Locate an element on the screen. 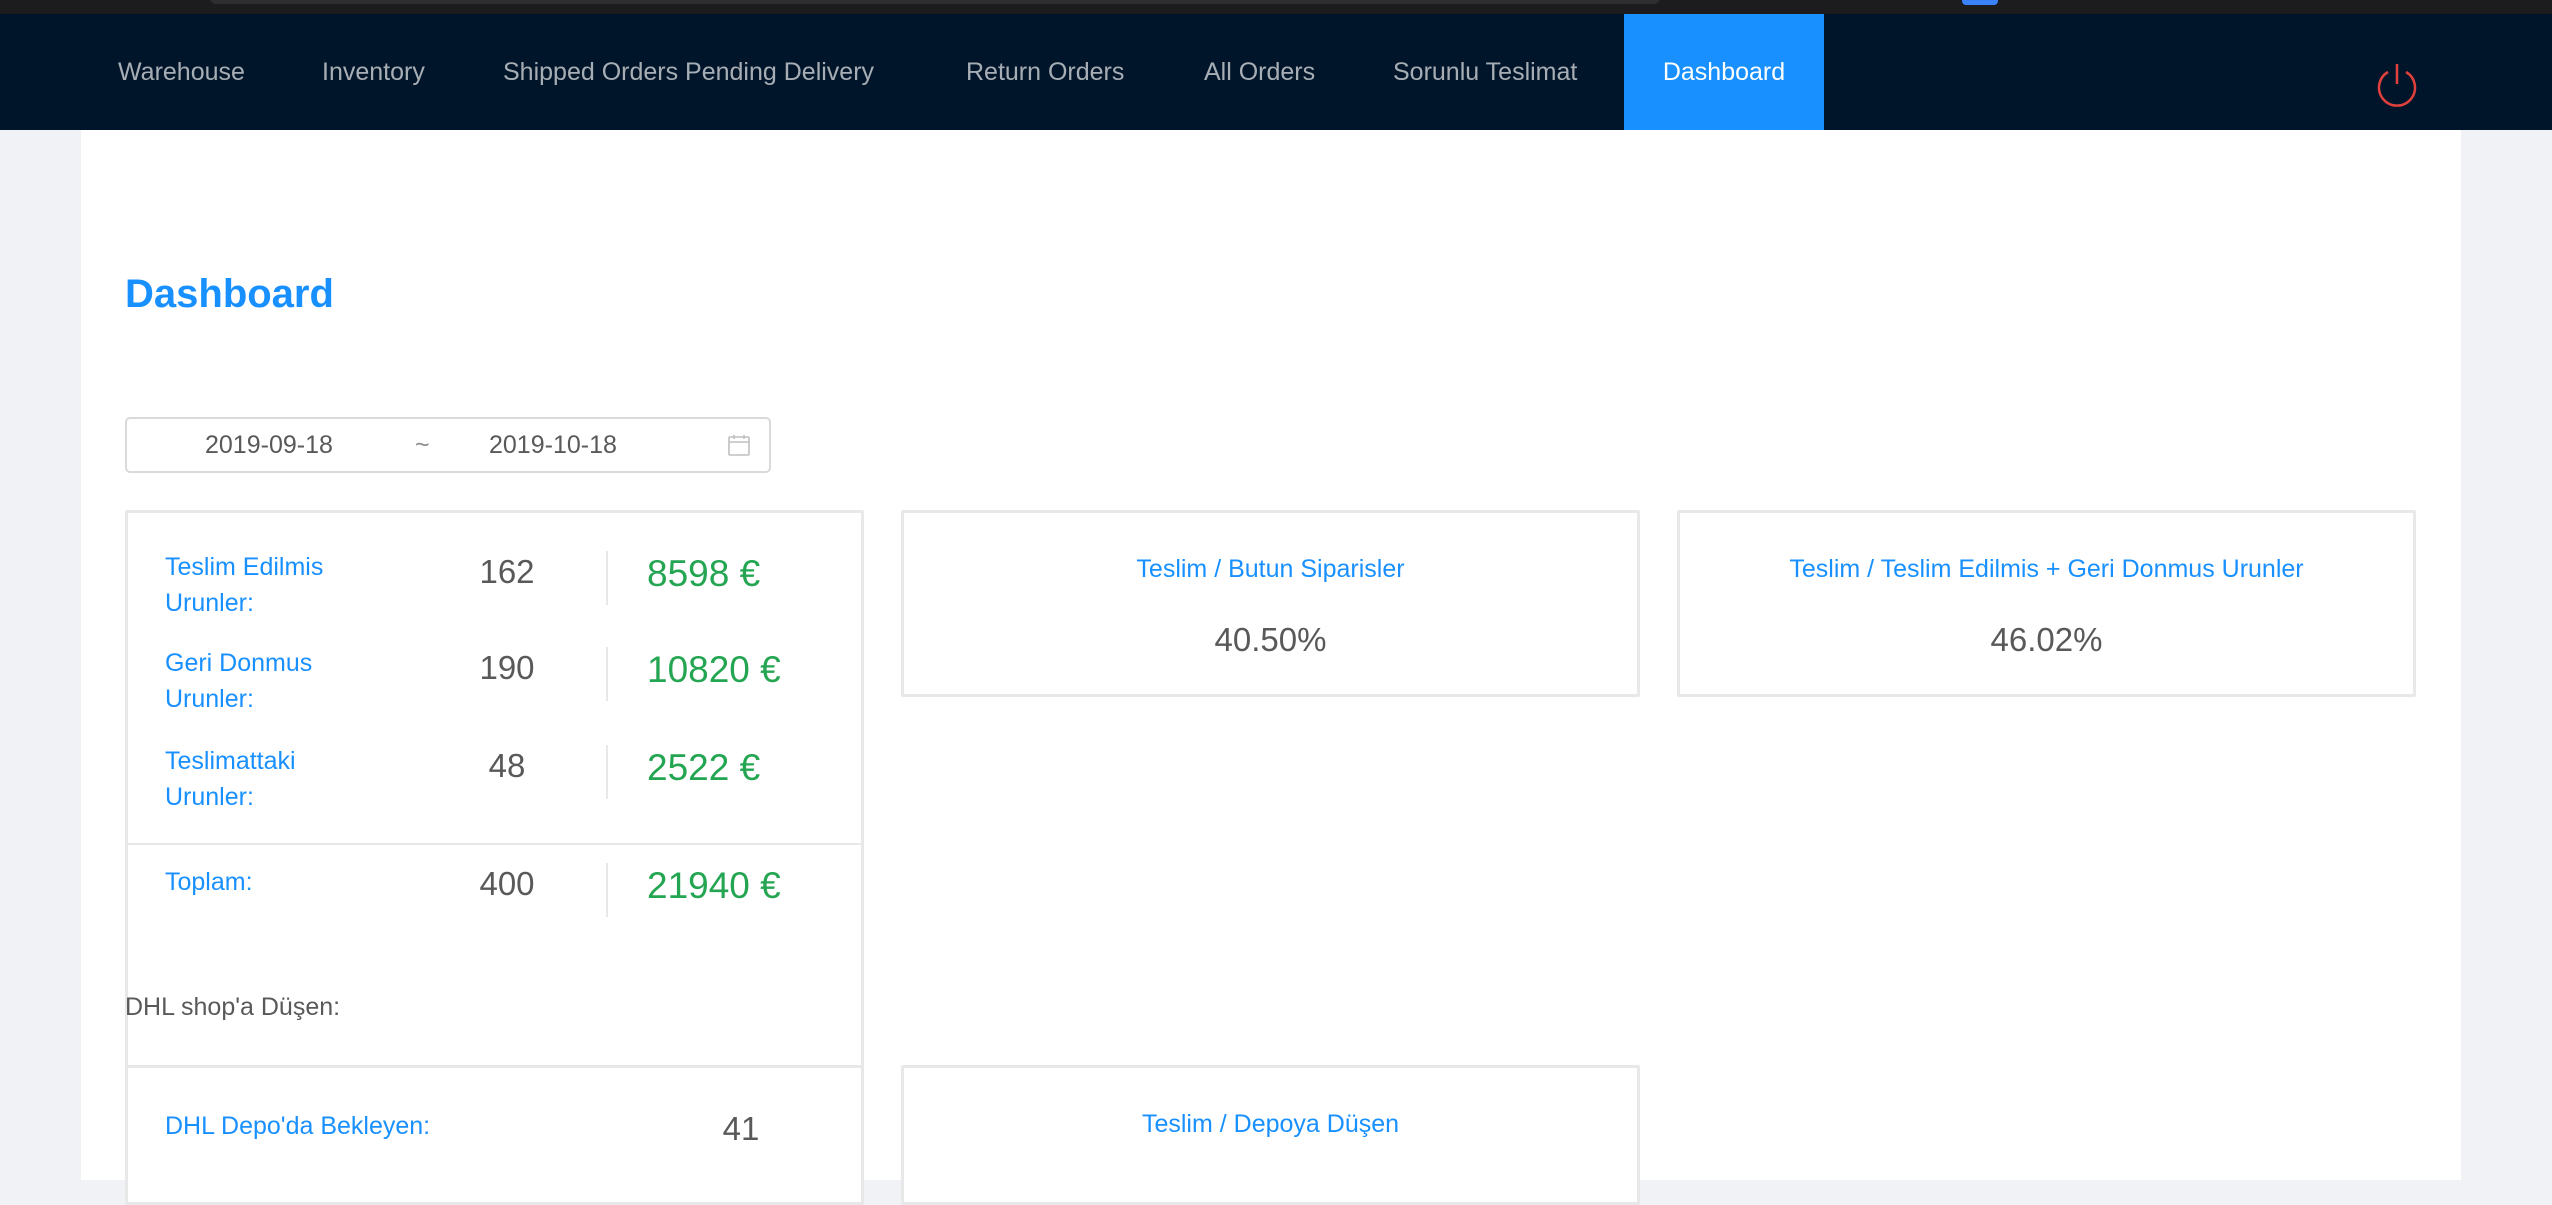 The image size is (2552, 1205). delivered-value: 8598 € is located at coordinates (704, 573).